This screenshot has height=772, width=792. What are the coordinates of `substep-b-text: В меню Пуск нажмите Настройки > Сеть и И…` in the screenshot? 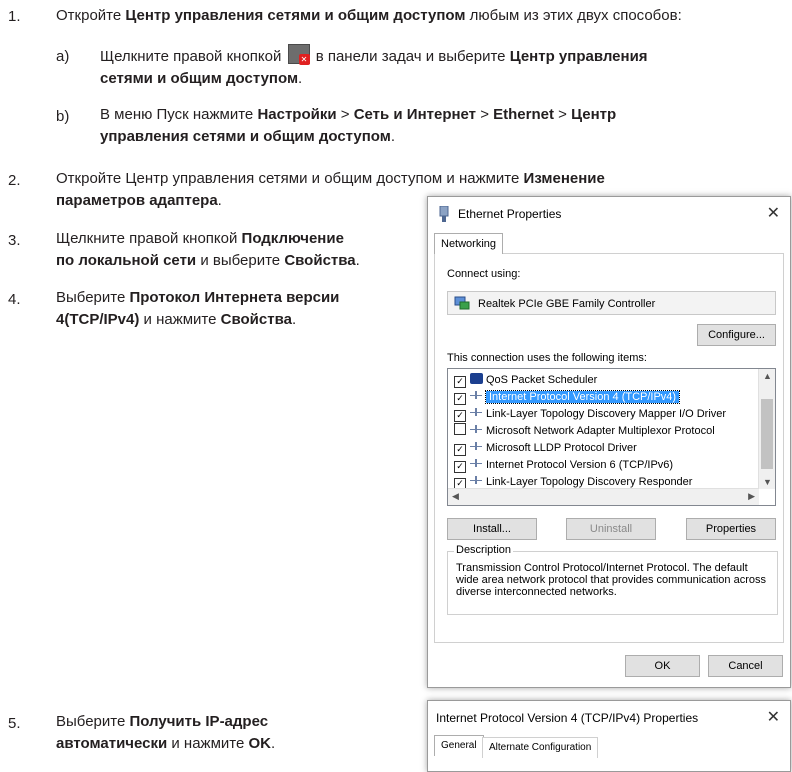 It's located at (358, 125).